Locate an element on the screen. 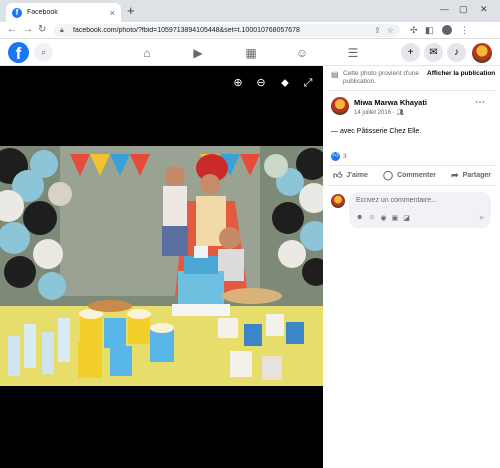  kebab-icon: ⋮ is located at coordinates (464, 30).